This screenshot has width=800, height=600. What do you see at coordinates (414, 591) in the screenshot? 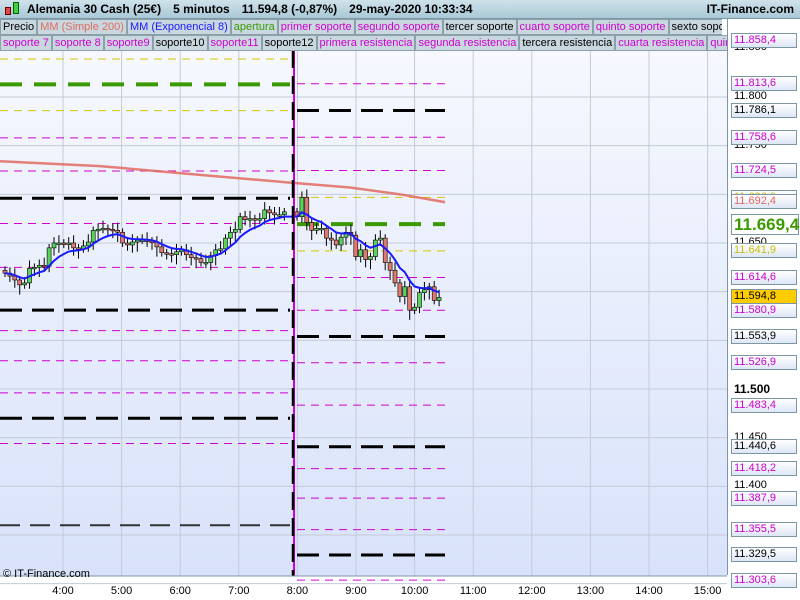
I see `time-tick-label: 10:00` at bounding box center [414, 591].